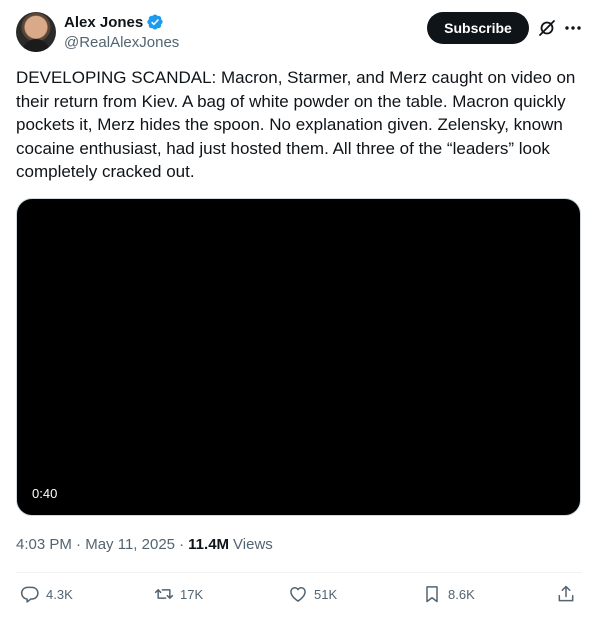 The width and height of the screenshot is (598, 621). What do you see at coordinates (573, 28) in the screenshot?
I see `more-icon` at bounding box center [573, 28].